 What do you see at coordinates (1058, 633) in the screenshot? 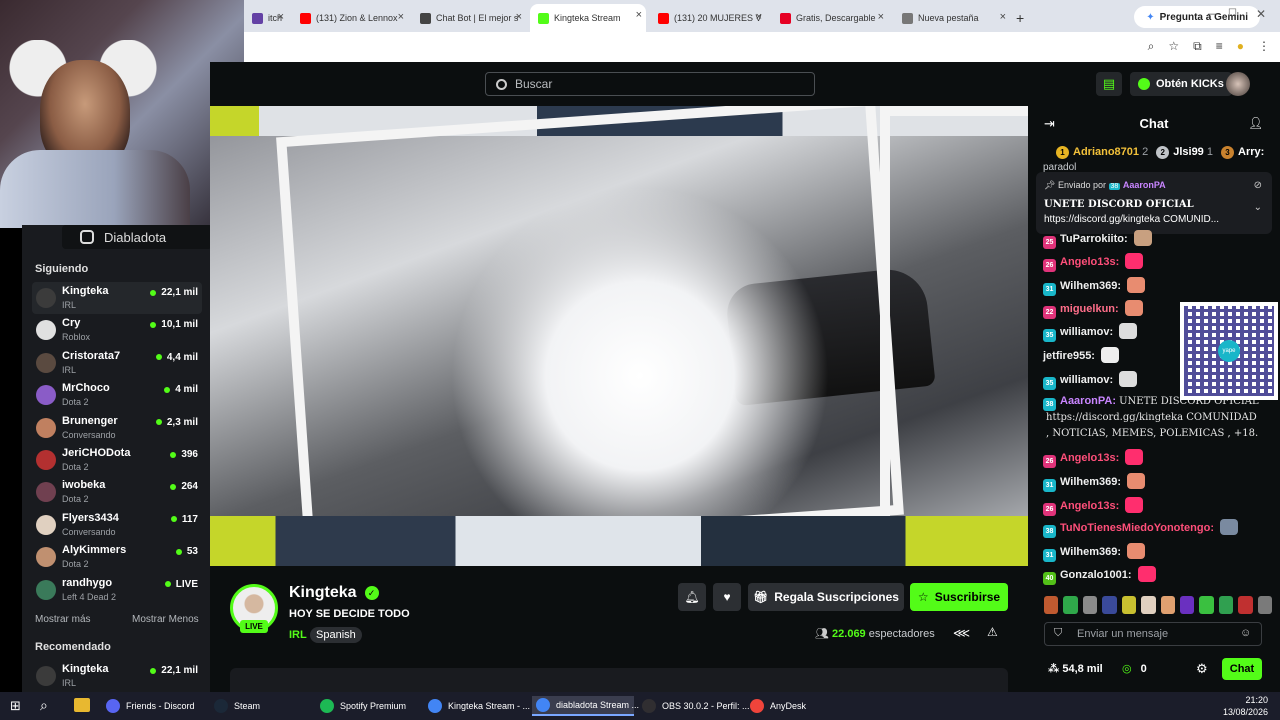
I see `shield-icon: ⛉` at bounding box center [1058, 633].